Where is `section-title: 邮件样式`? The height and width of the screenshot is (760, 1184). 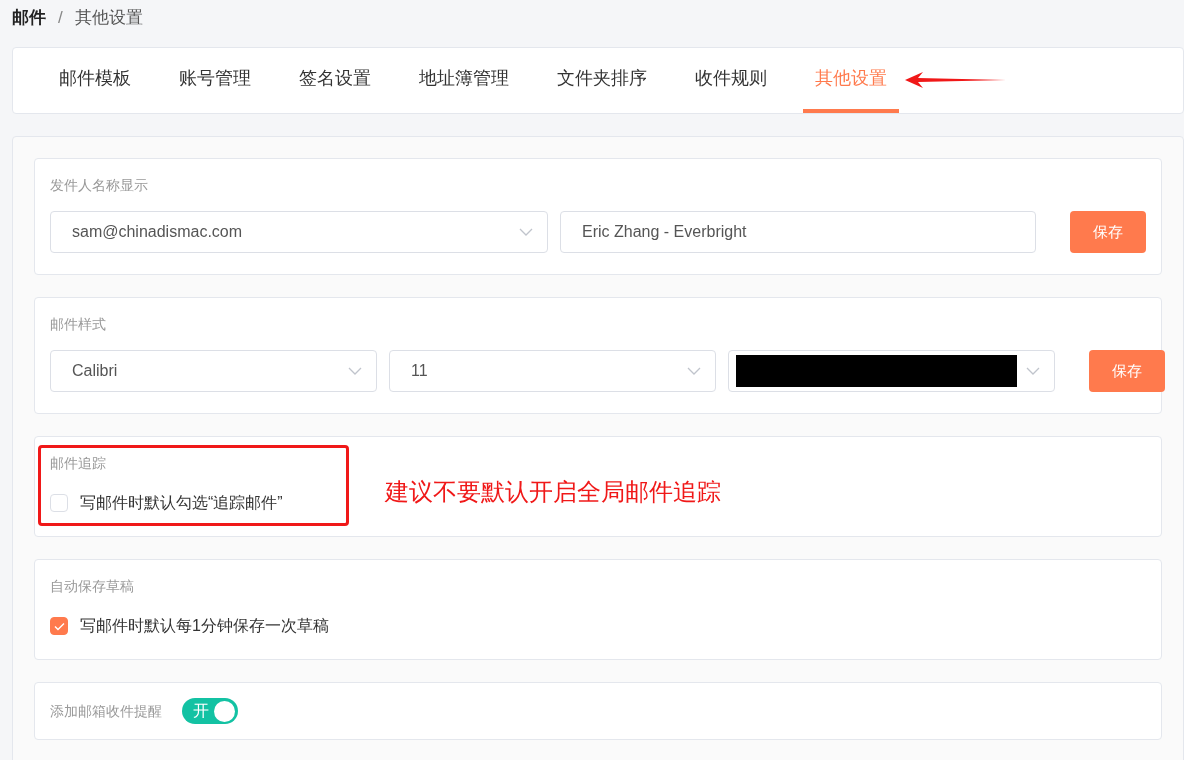
section-title: 邮件样式 is located at coordinates (78, 324).